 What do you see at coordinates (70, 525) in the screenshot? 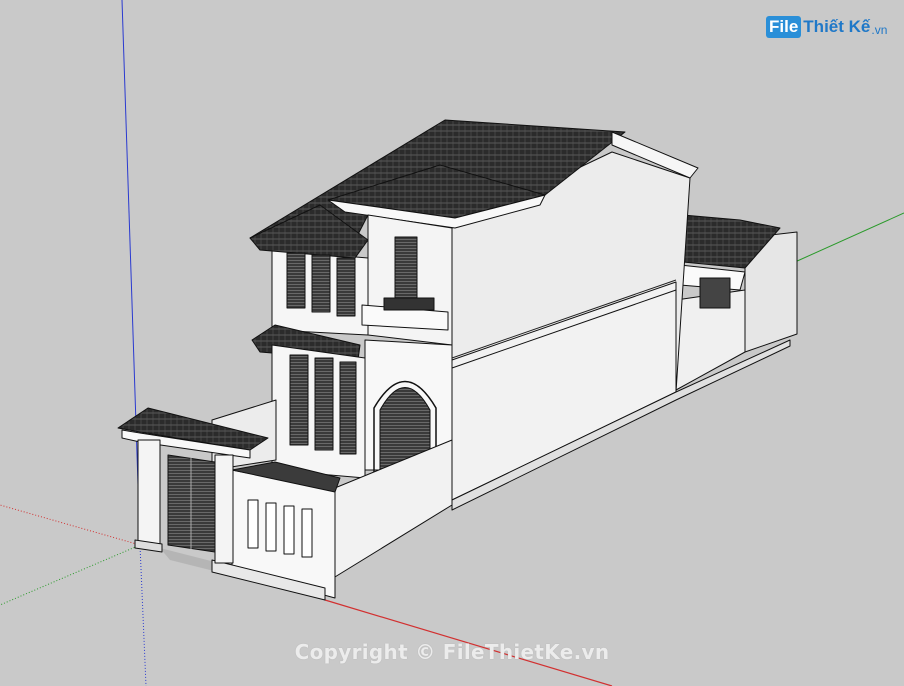
I see `red-axis-dotted` at bounding box center [70, 525].